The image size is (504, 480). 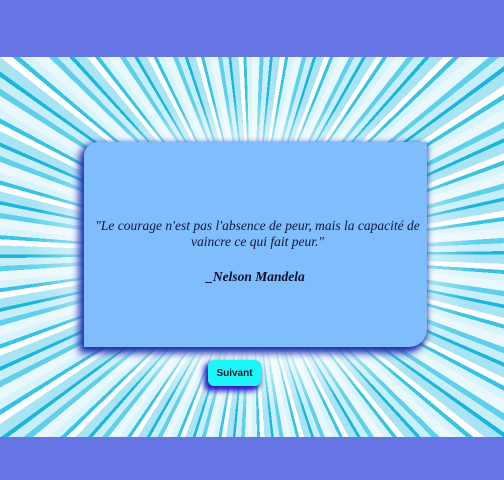 I want to click on next-button: Suivant, so click(x=234, y=373).